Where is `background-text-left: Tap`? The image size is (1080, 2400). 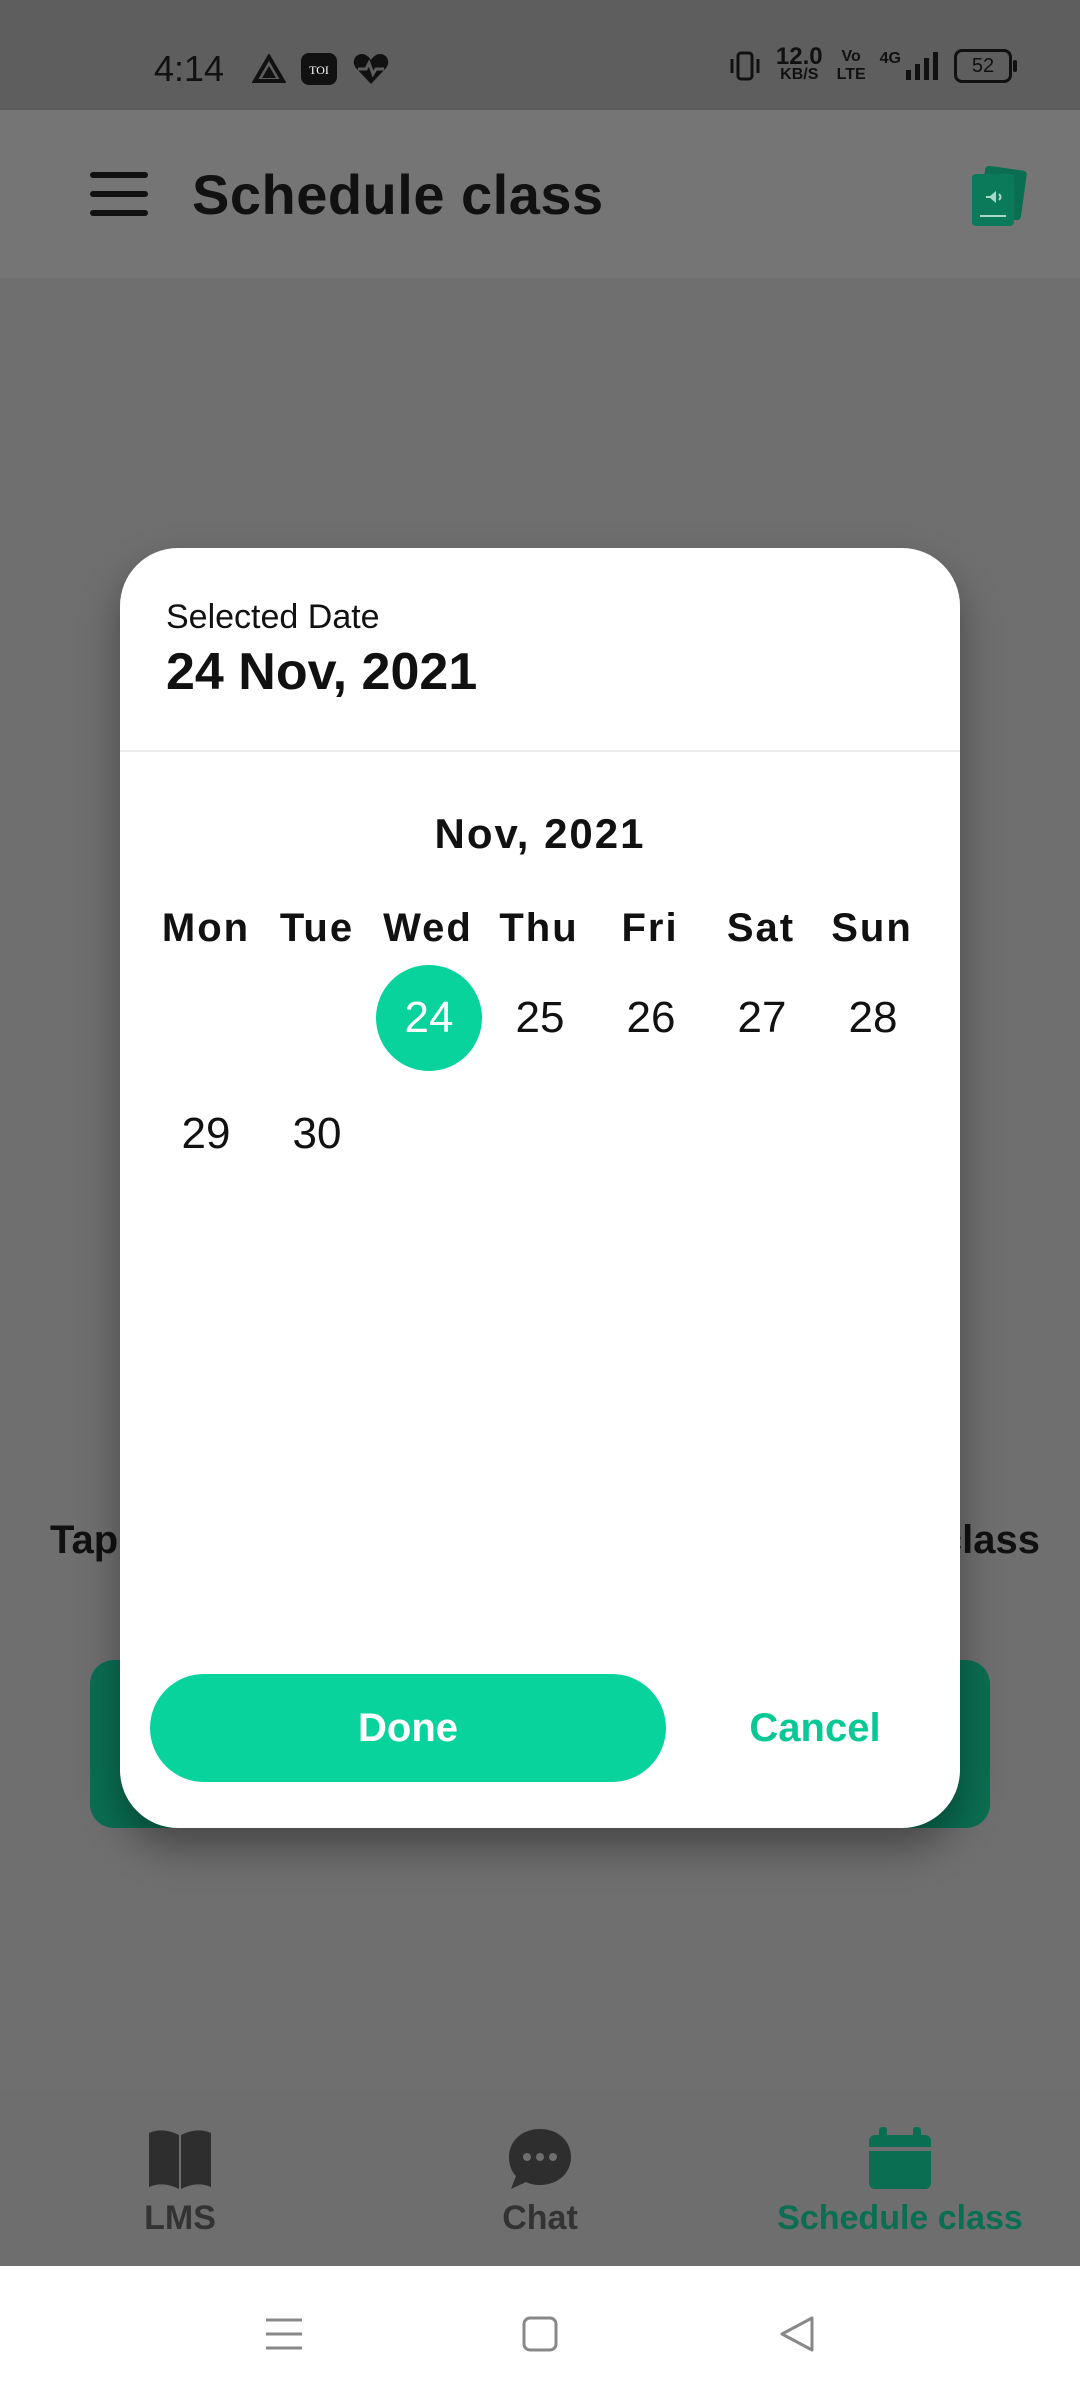
background-text-left: Tap is located at coordinates (84, 1540).